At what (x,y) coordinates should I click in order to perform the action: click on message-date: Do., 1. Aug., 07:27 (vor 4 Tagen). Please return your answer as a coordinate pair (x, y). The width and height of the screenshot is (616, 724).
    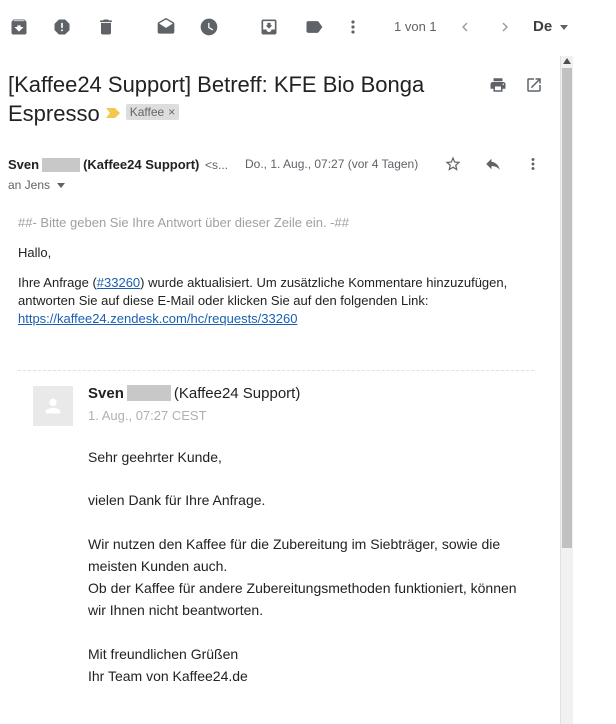
    Looking at the image, I should click on (332, 164).